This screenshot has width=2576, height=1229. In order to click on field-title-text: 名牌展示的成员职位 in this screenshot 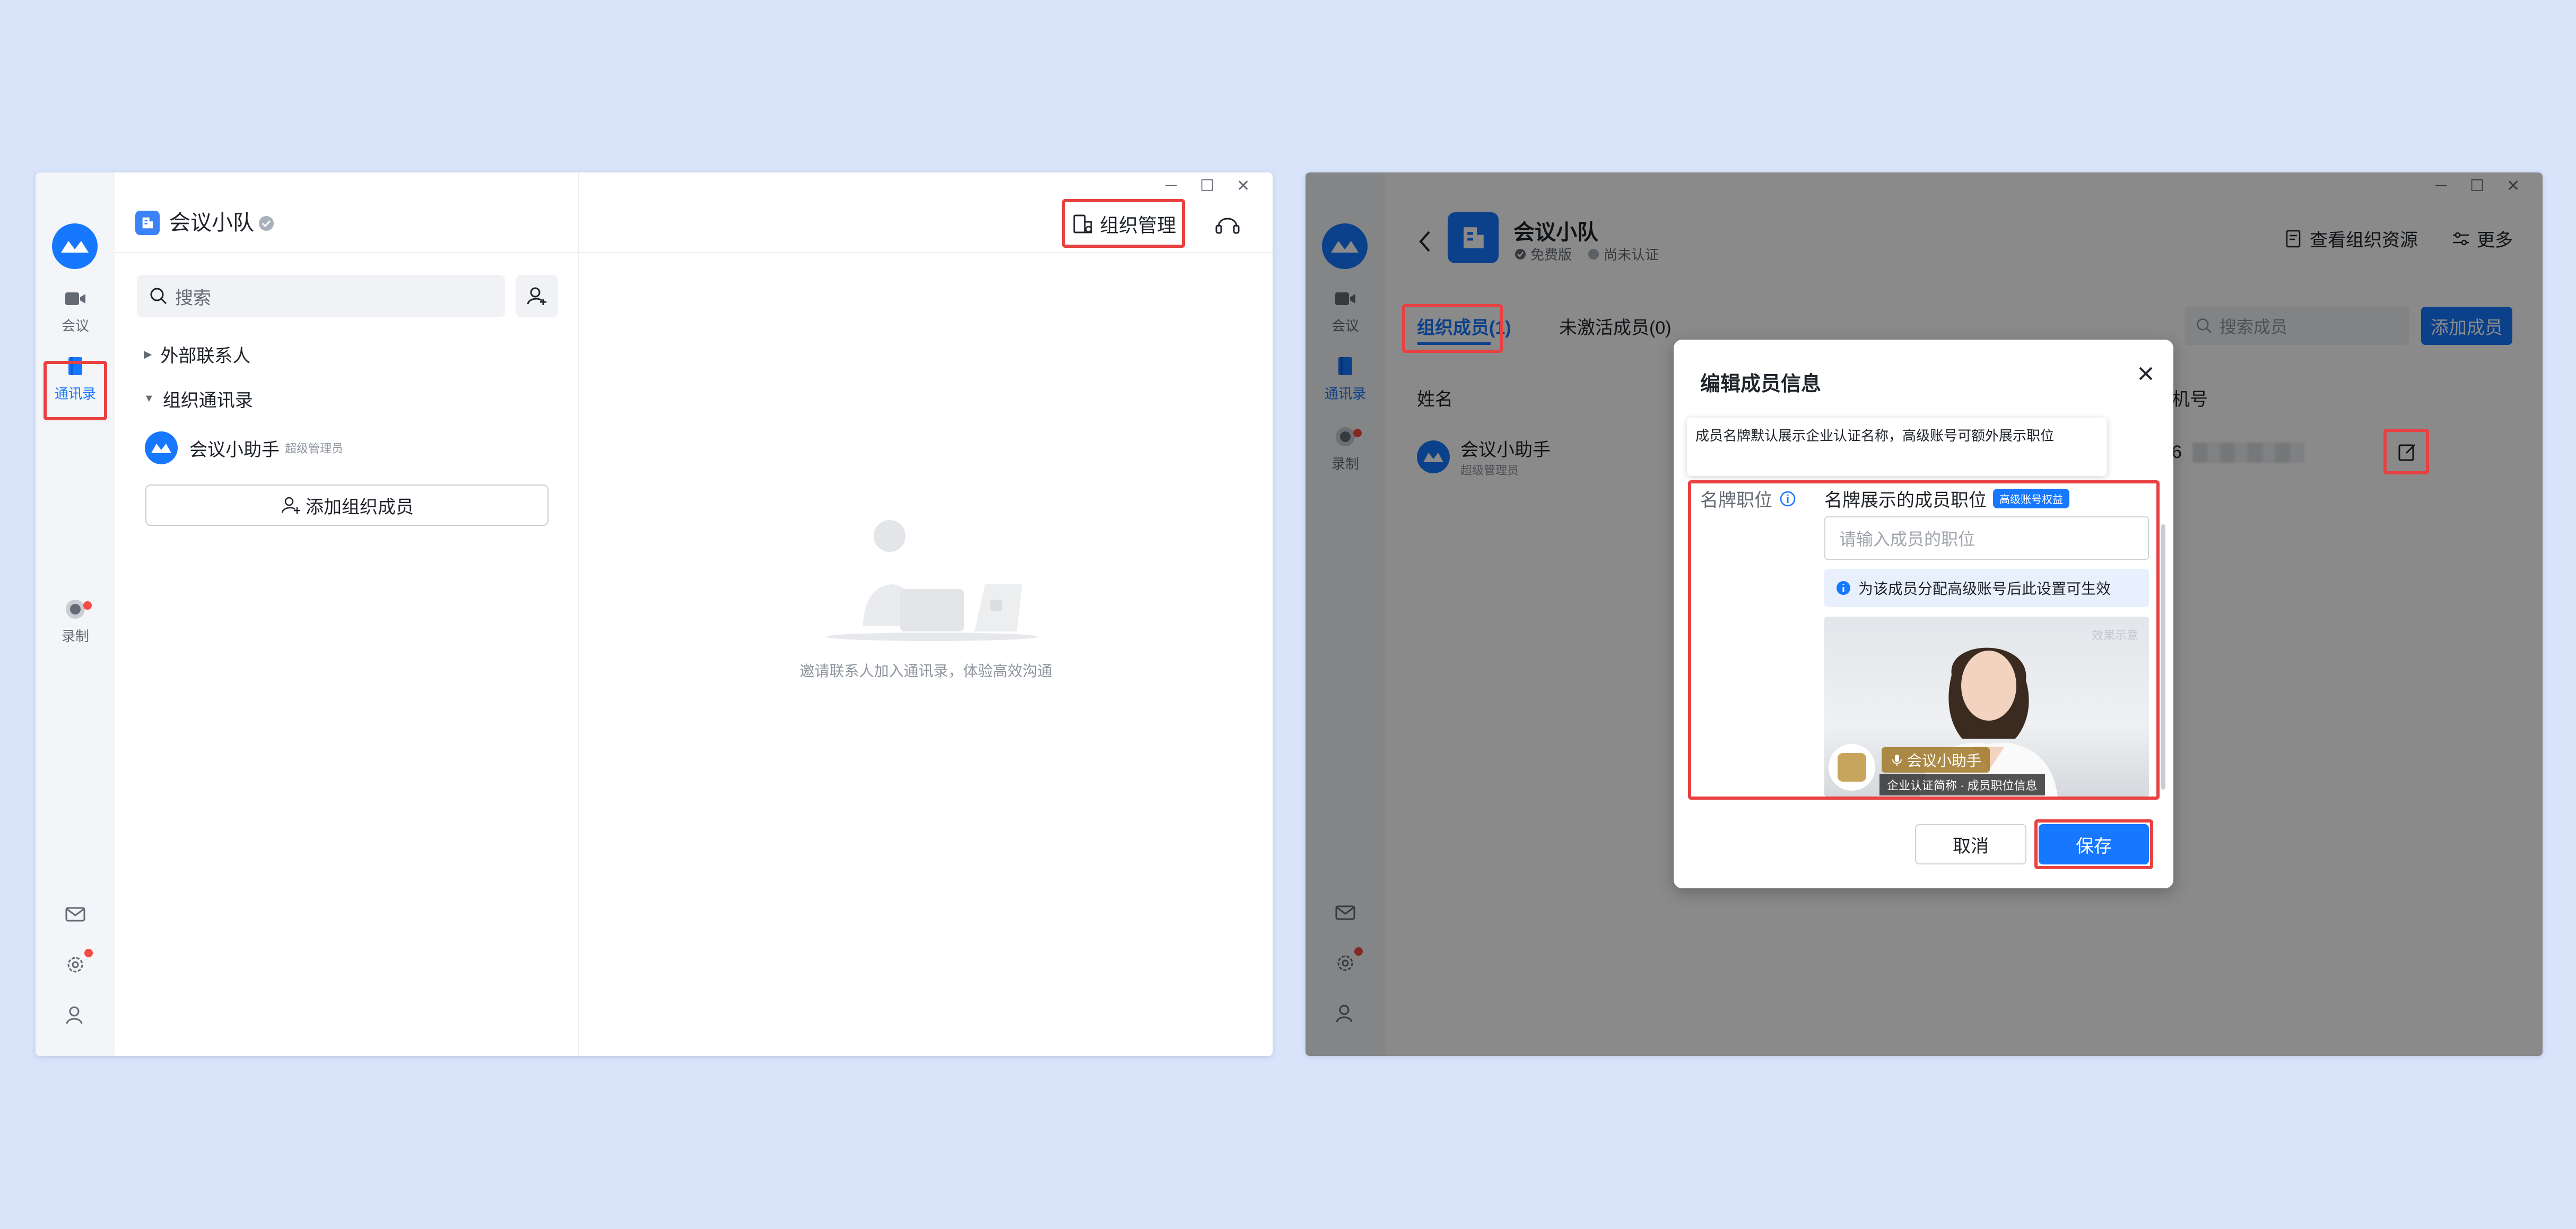, I will do `click(1906, 500)`.